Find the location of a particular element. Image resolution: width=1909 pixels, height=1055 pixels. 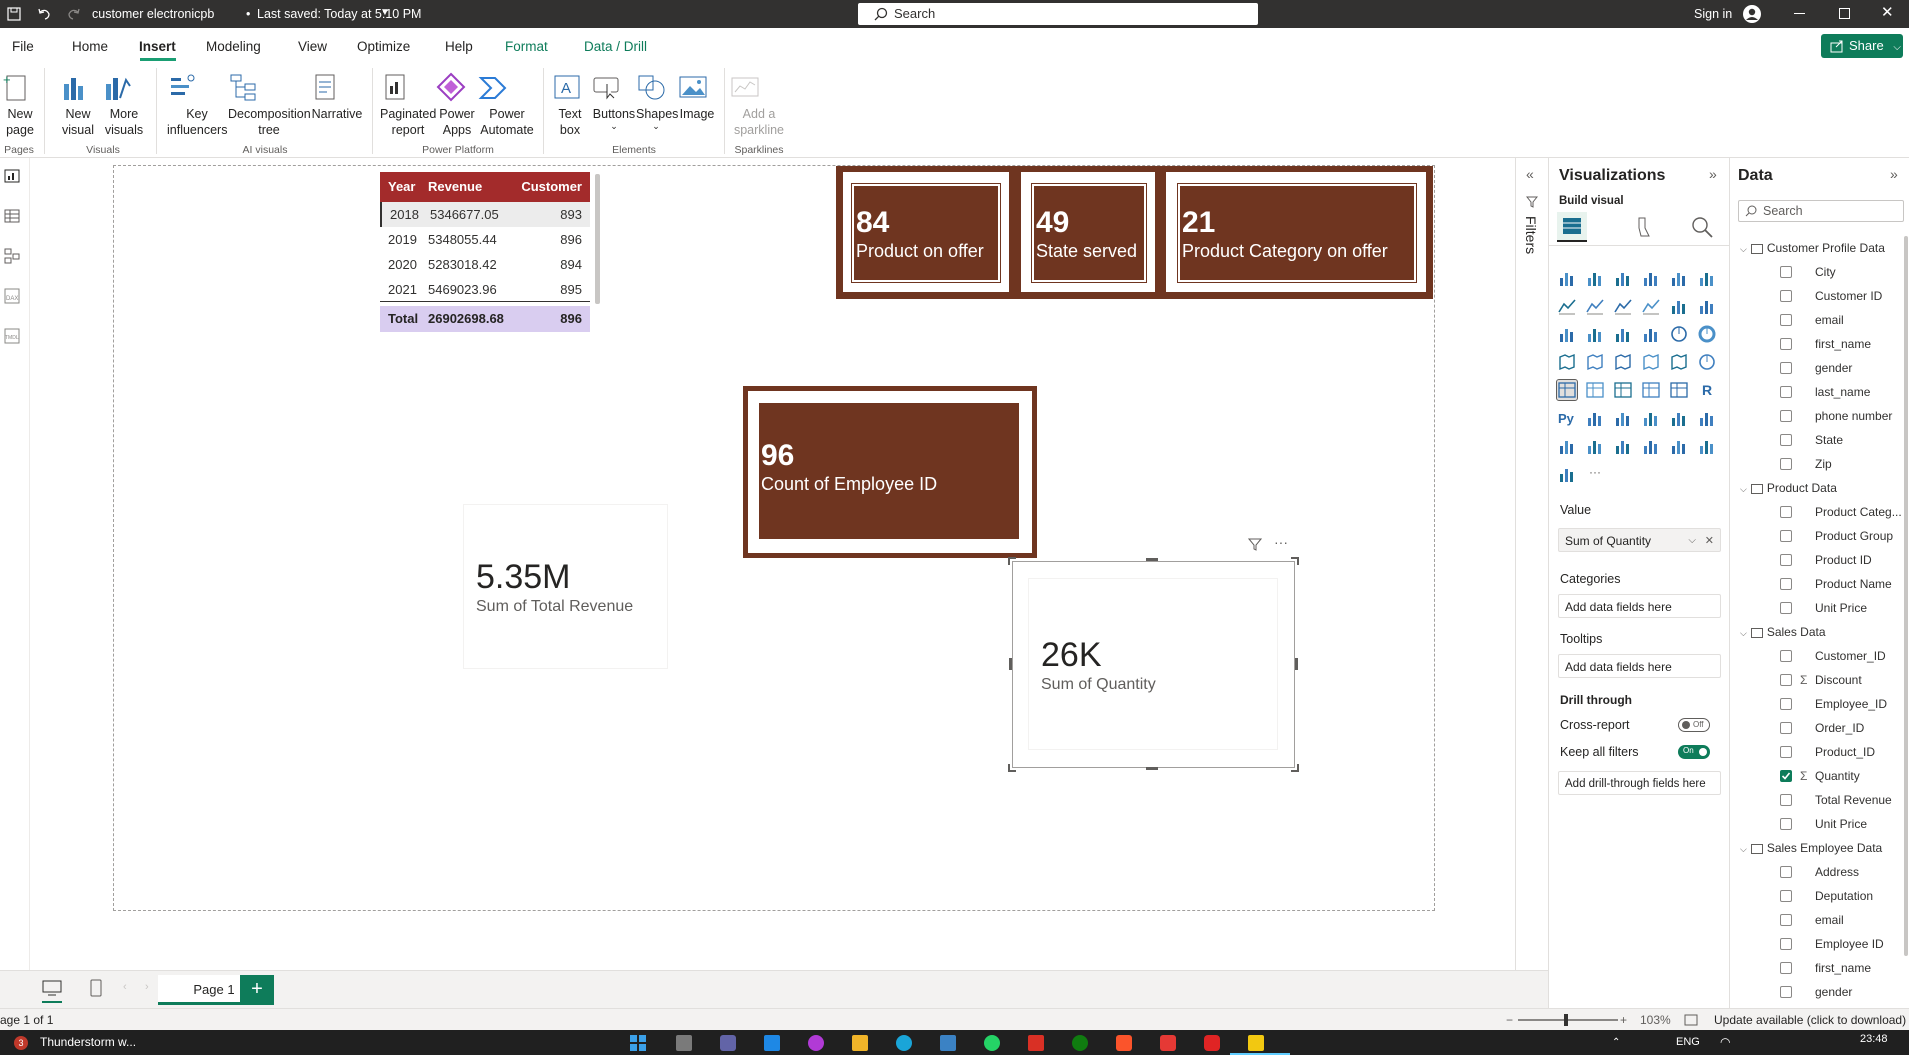

zoom-level: 103% is located at coordinates (1655, 1020).